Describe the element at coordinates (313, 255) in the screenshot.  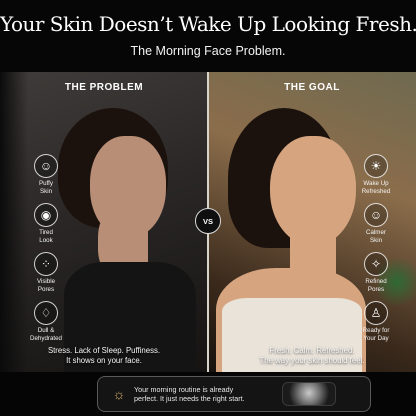
I see `goal-neck` at that location.